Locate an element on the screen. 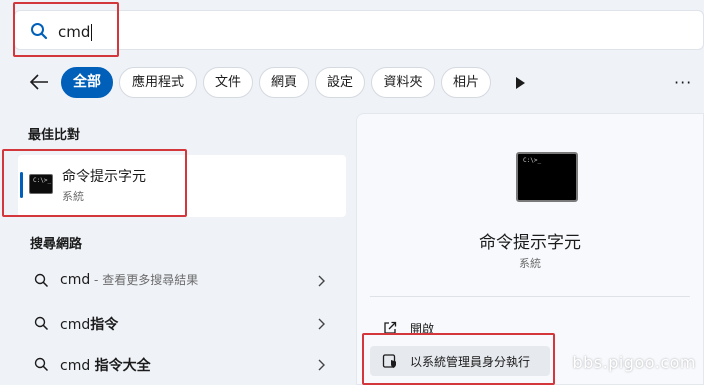 Image resolution: width=704 pixels, height=385 pixels. watermark: bbs.pigoo.com is located at coordinates (634, 362).